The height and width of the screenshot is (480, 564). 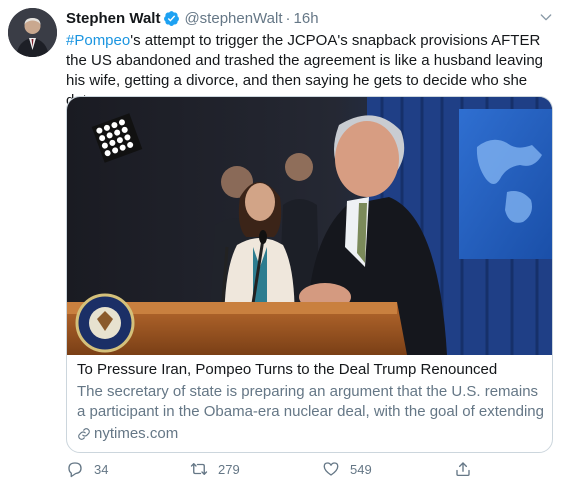 What do you see at coordinates (361, 469) in the screenshot?
I see `like-count: 549` at bounding box center [361, 469].